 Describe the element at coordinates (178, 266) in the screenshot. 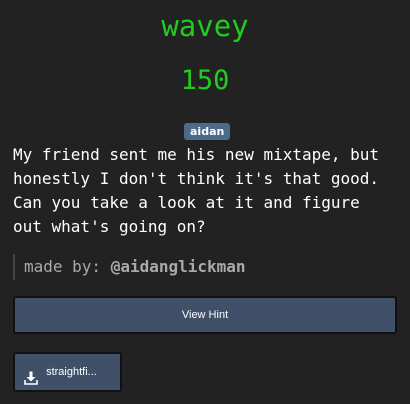

I see `author-handle: @aidanglickman` at that location.